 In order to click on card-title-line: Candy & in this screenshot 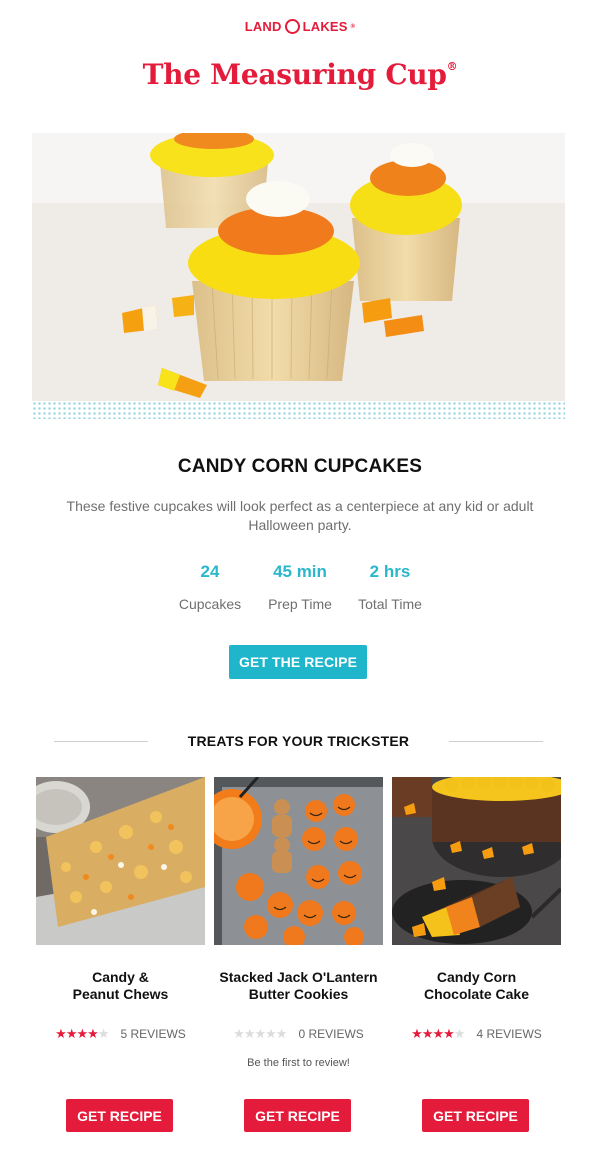, I will do `click(120, 977)`.